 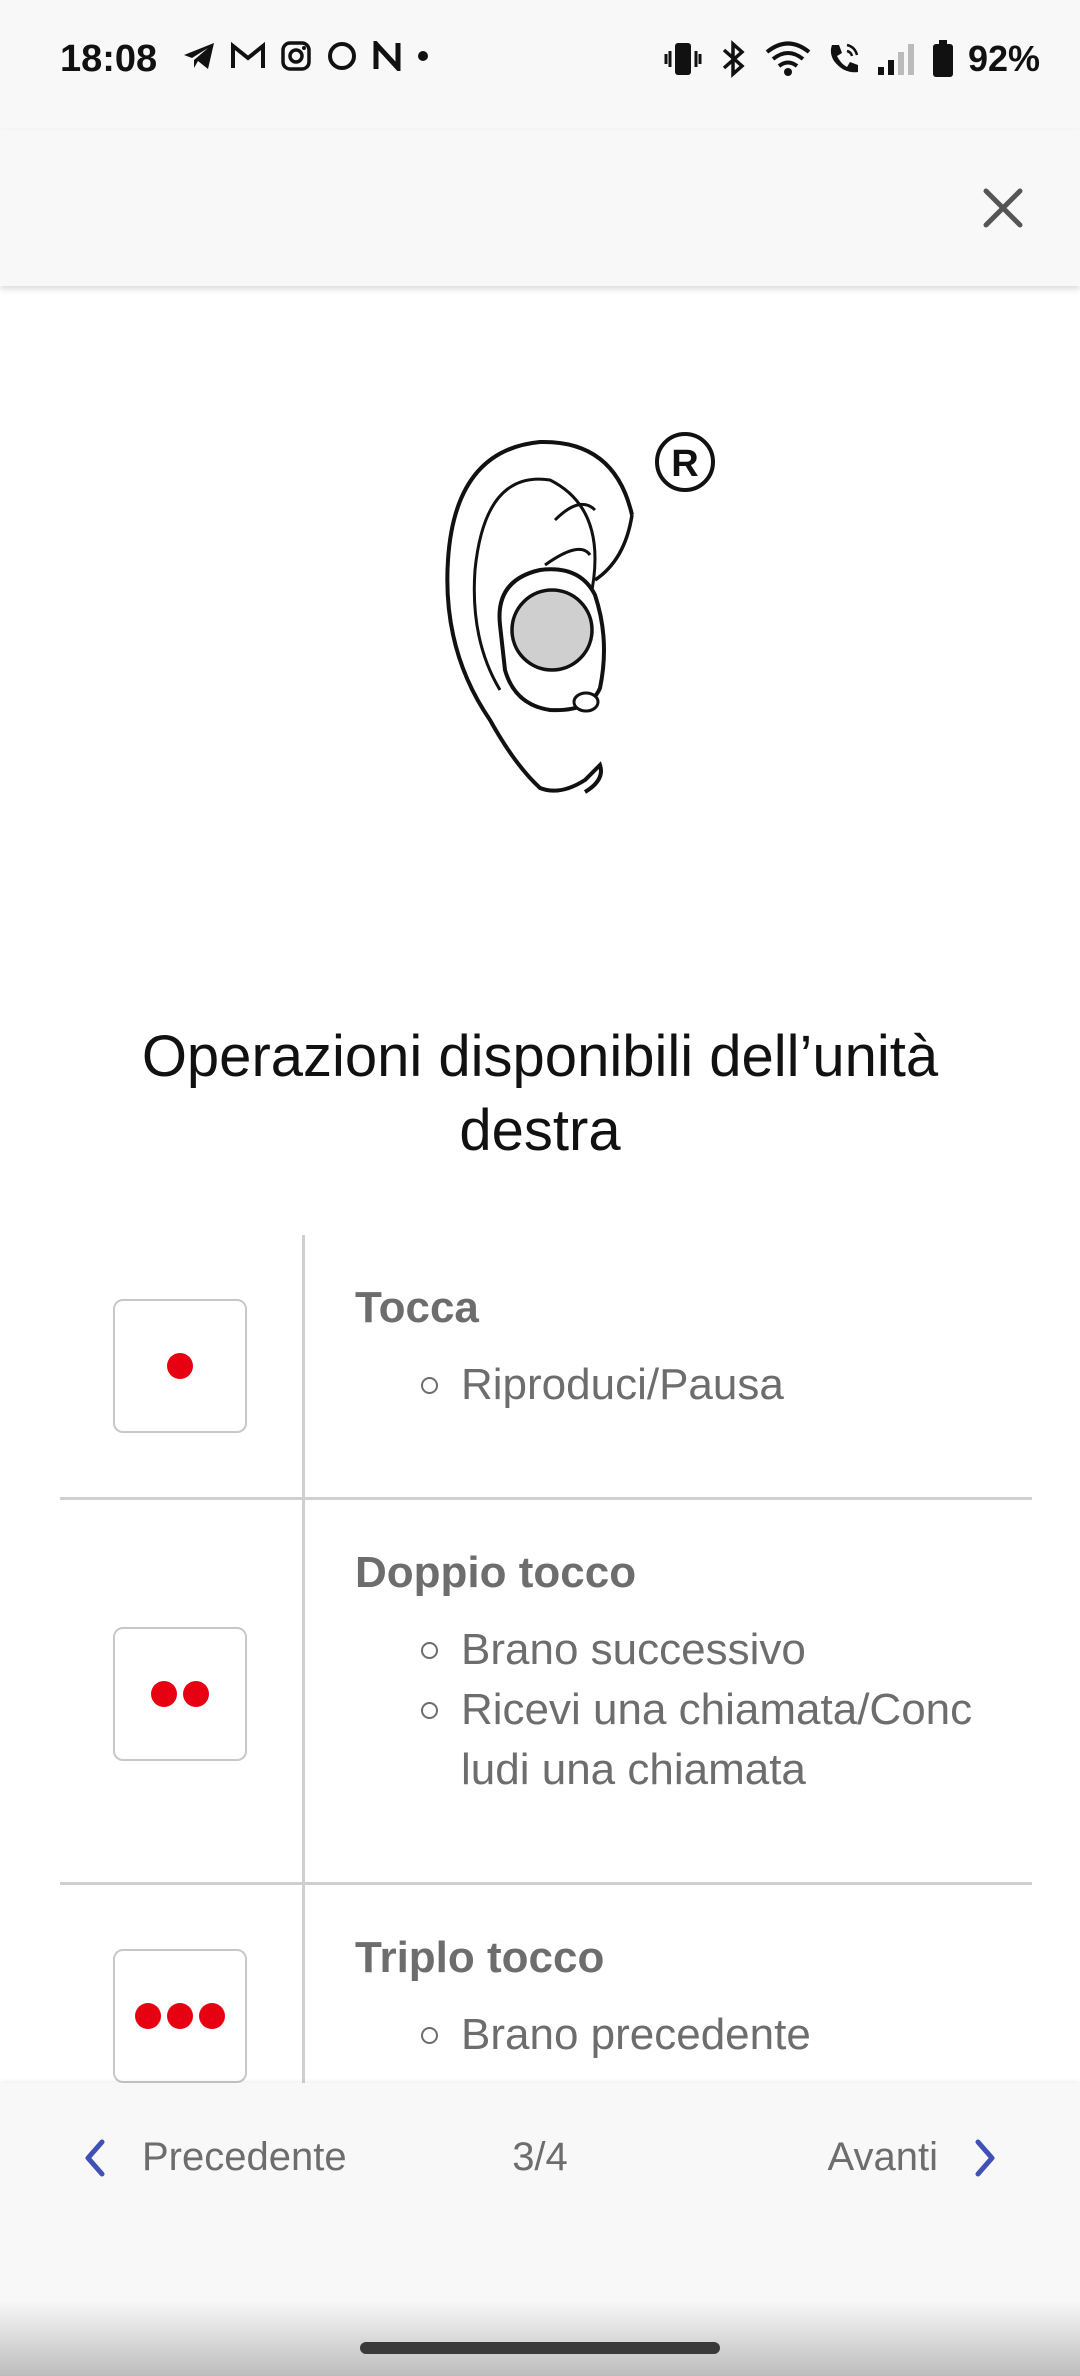 What do you see at coordinates (423, 56) in the screenshot?
I see `dot-icon` at bounding box center [423, 56].